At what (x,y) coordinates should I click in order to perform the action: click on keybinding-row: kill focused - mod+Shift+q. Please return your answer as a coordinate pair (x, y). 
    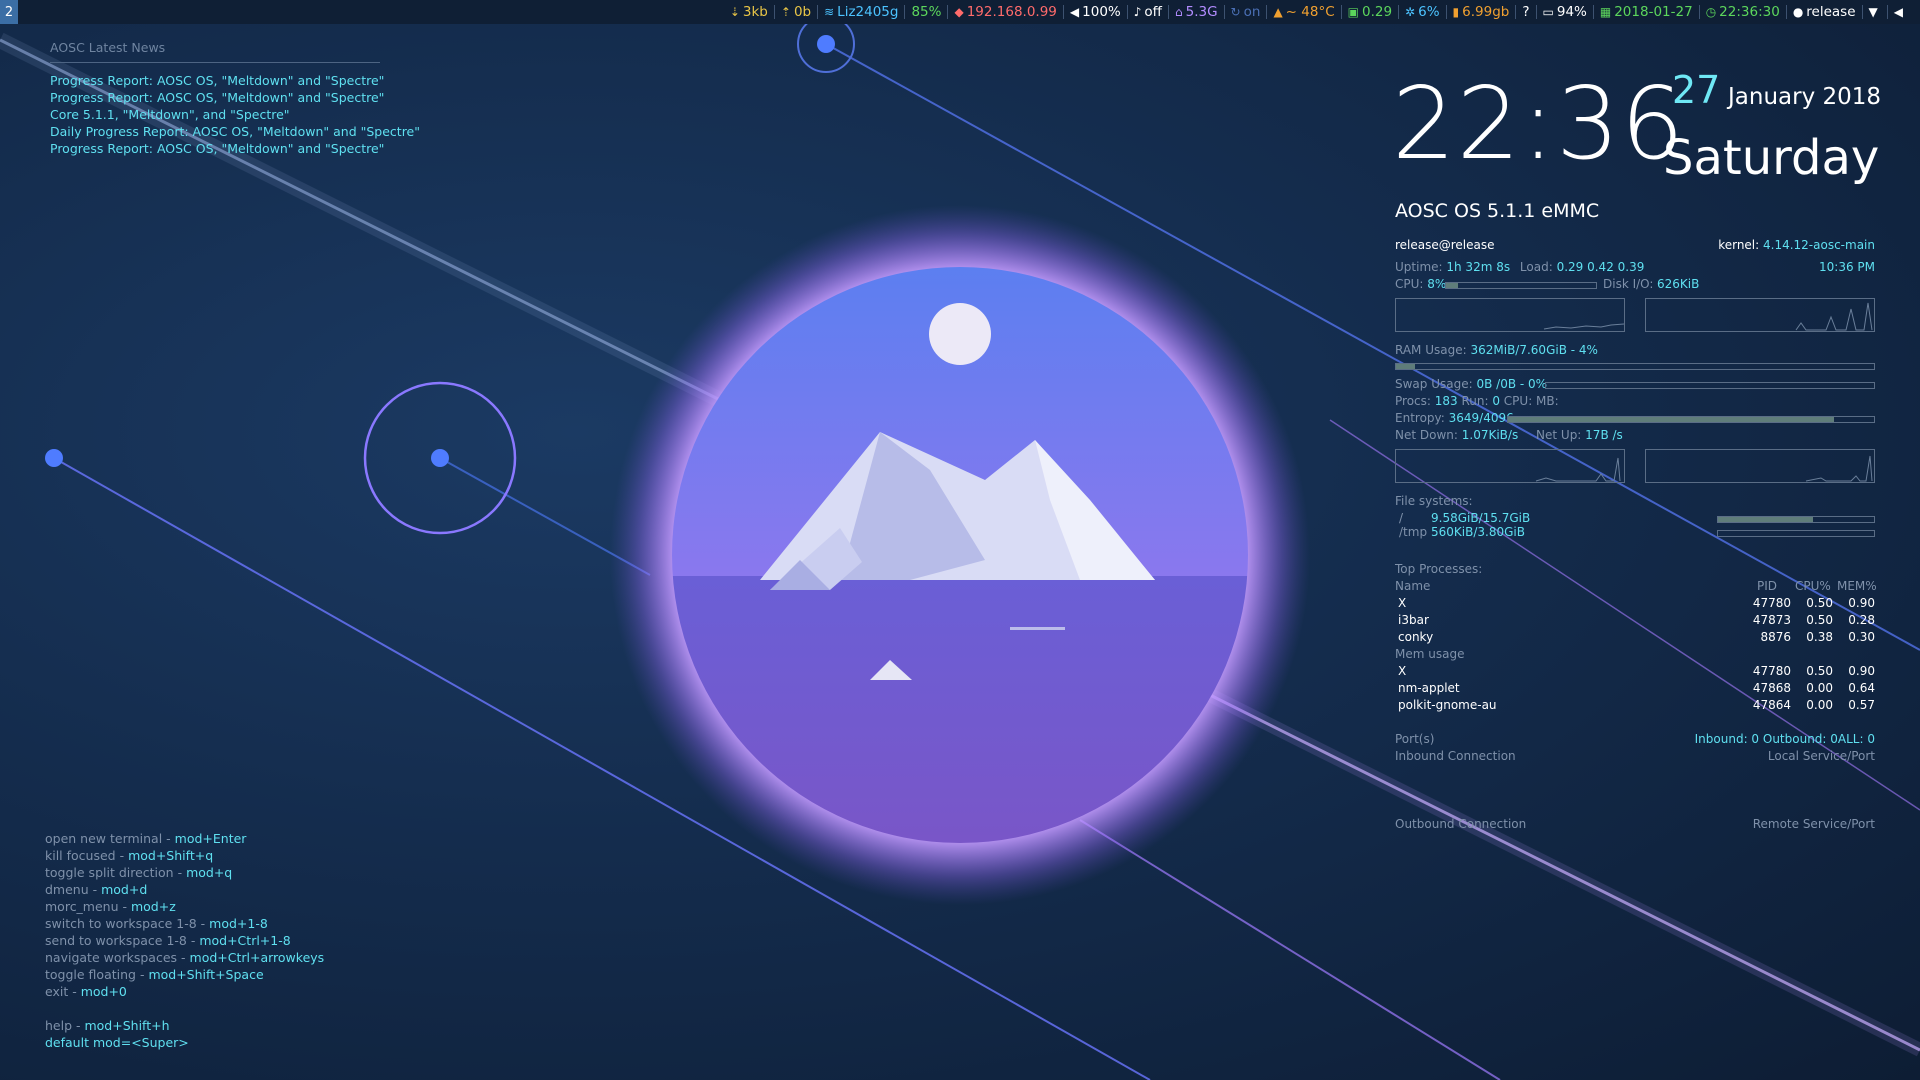
    Looking at the image, I should click on (184, 855).